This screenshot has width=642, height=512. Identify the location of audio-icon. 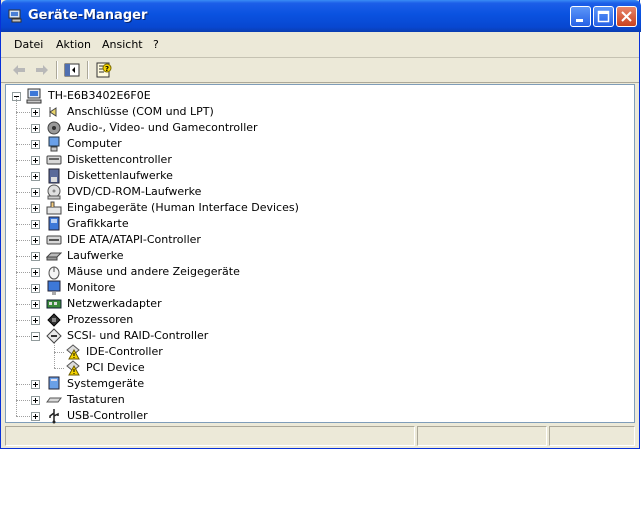
(54, 128).